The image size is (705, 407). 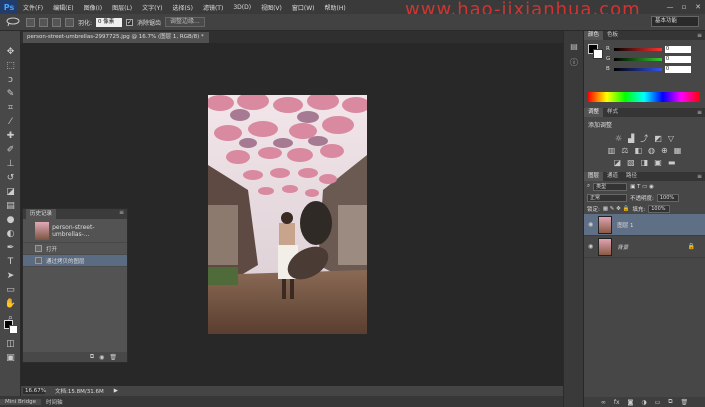 I want to click on menu-file: 文件(F), so click(x=33, y=7).